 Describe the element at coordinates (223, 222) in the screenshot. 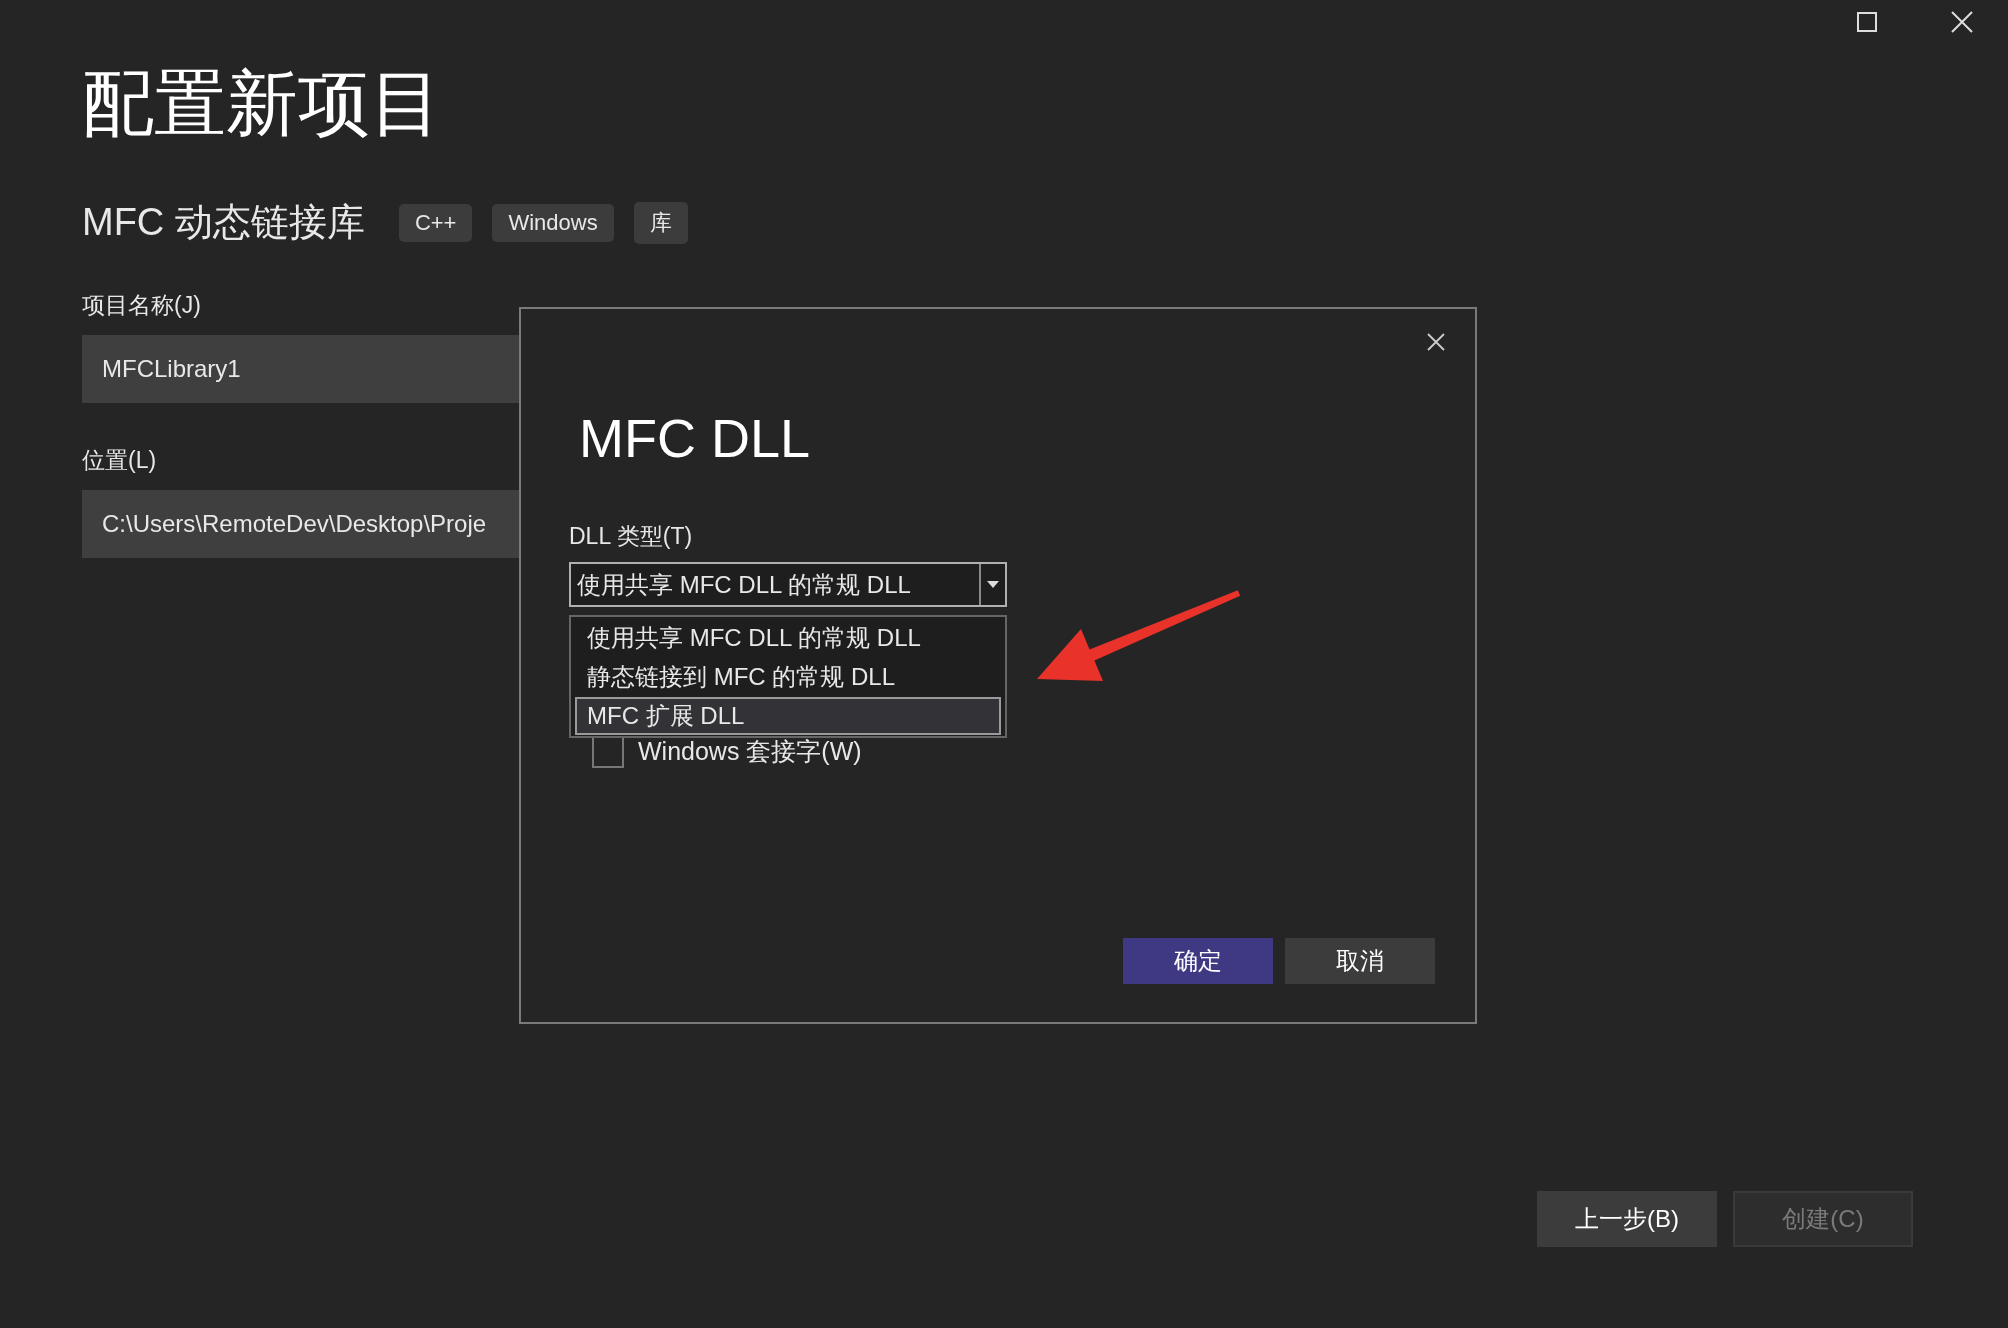

I see `template-name: MFC 动态链接库` at that location.